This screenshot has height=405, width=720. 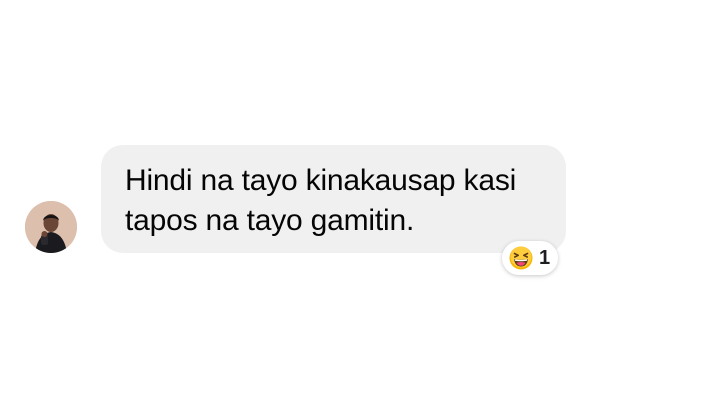 I want to click on grinning-squinting-face-icon, so click(x=521, y=258).